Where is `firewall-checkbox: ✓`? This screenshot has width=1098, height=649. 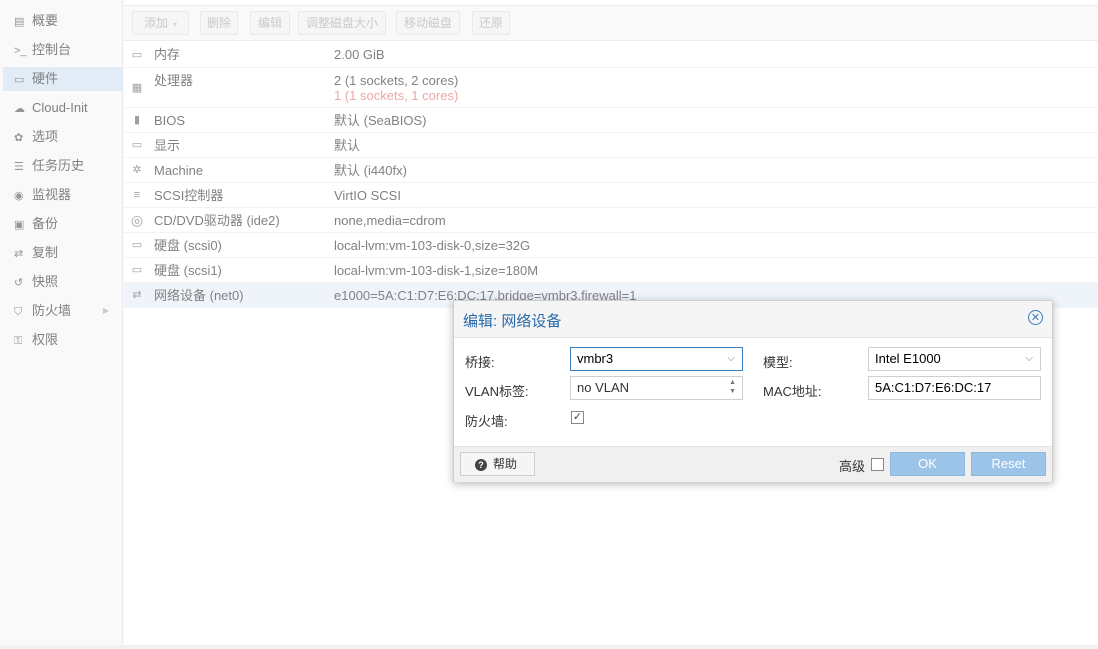
firewall-checkbox: ✓ is located at coordinates (577, 417).